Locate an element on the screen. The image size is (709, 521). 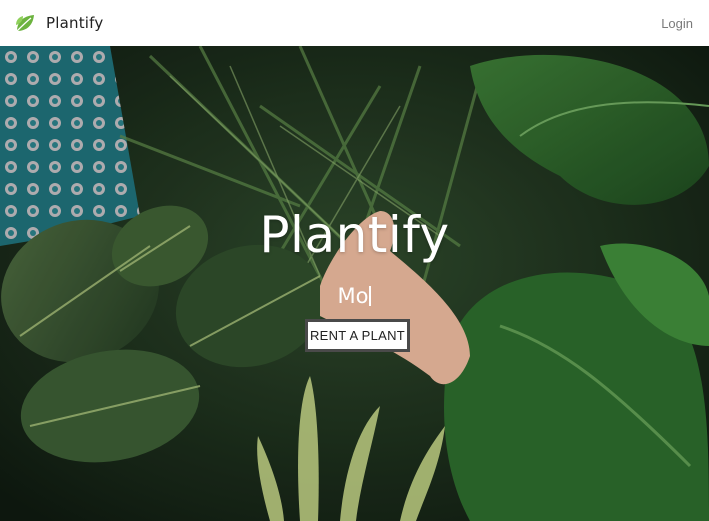
brand-link: Plantify is located at coordinates (58, 23).